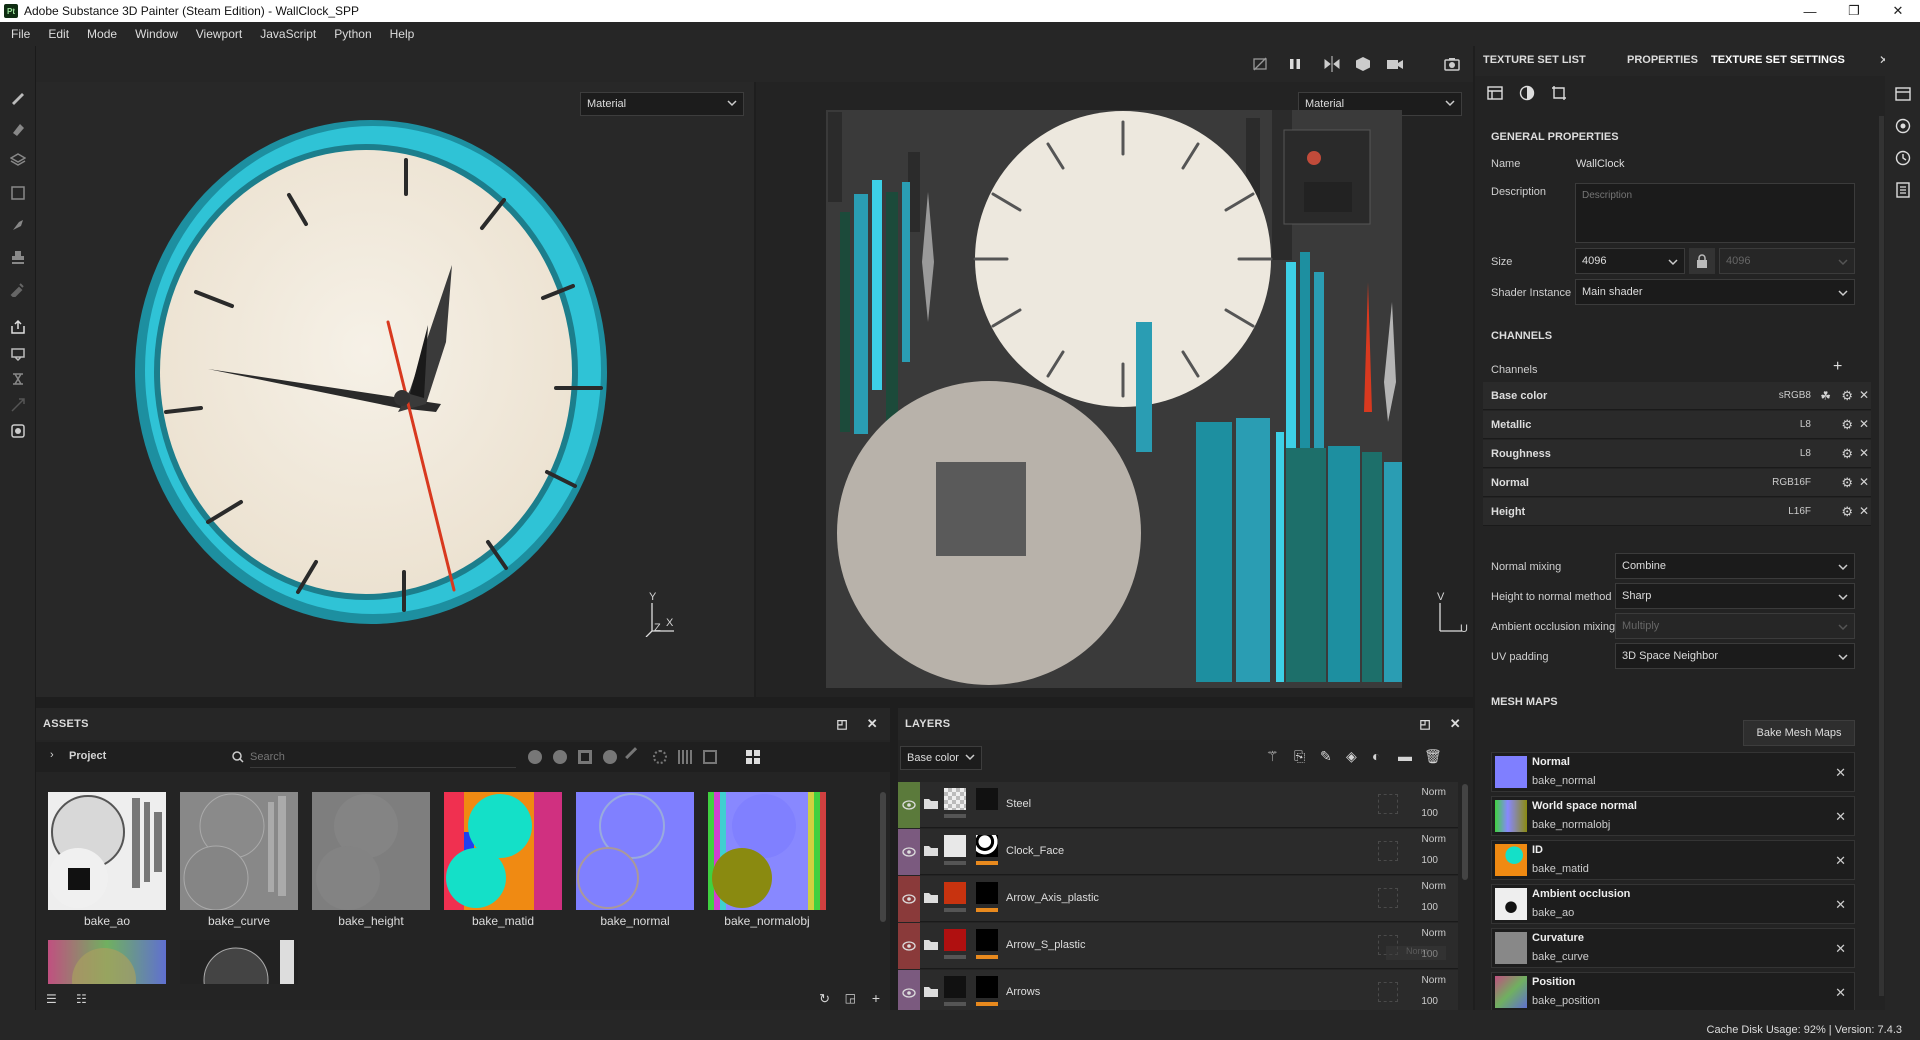  Describe the element at coordinates (18, 257) in the screenshot. I see `clone-icon` at that location.